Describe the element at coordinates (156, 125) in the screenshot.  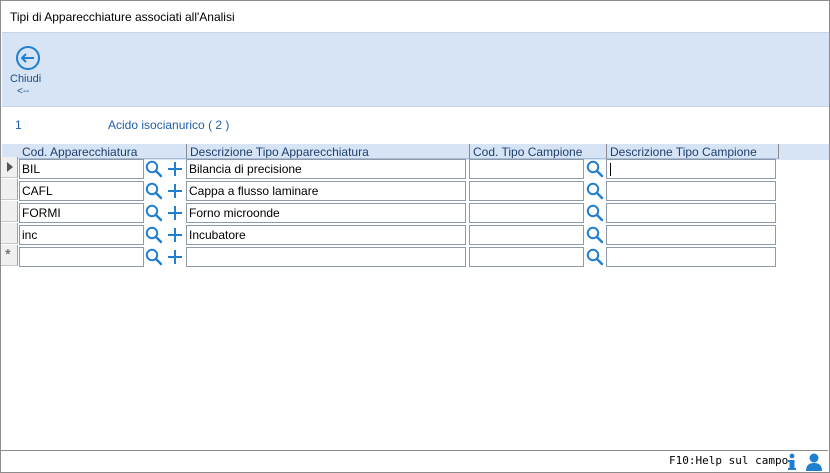
I see `analysis-name: Acido isocianurico` at that location.